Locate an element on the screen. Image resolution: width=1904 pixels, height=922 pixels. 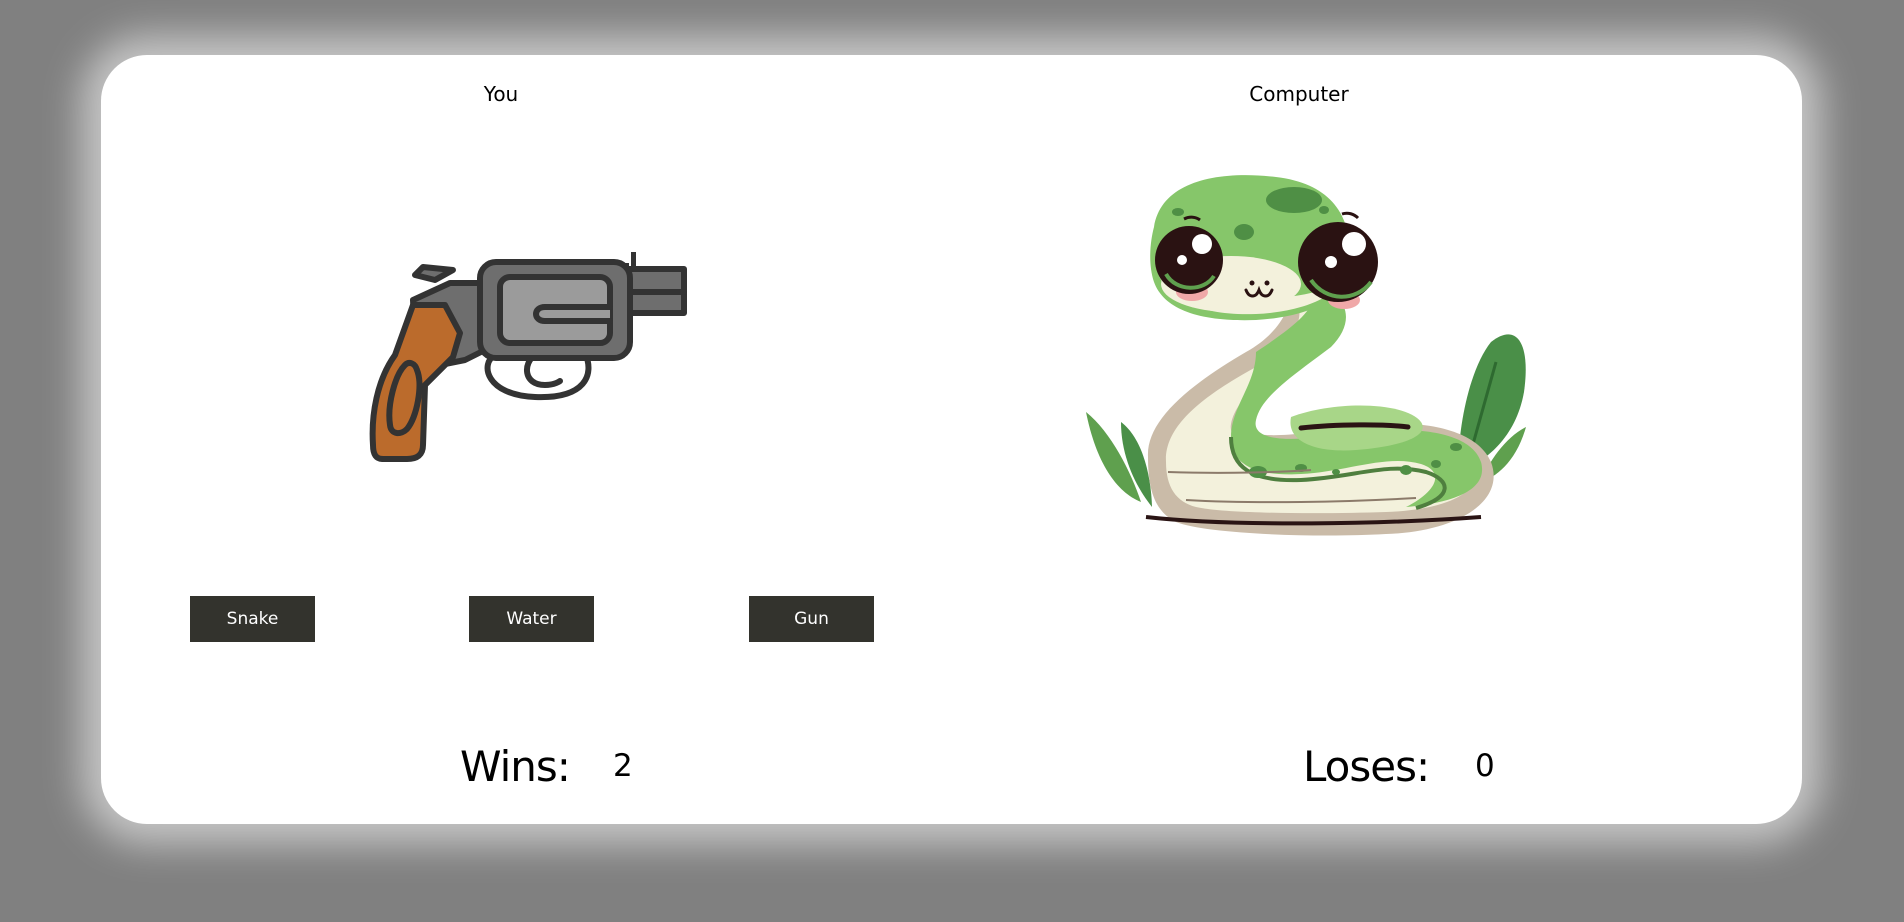
computer-label: Computer is located at coordinates (1299, 94).